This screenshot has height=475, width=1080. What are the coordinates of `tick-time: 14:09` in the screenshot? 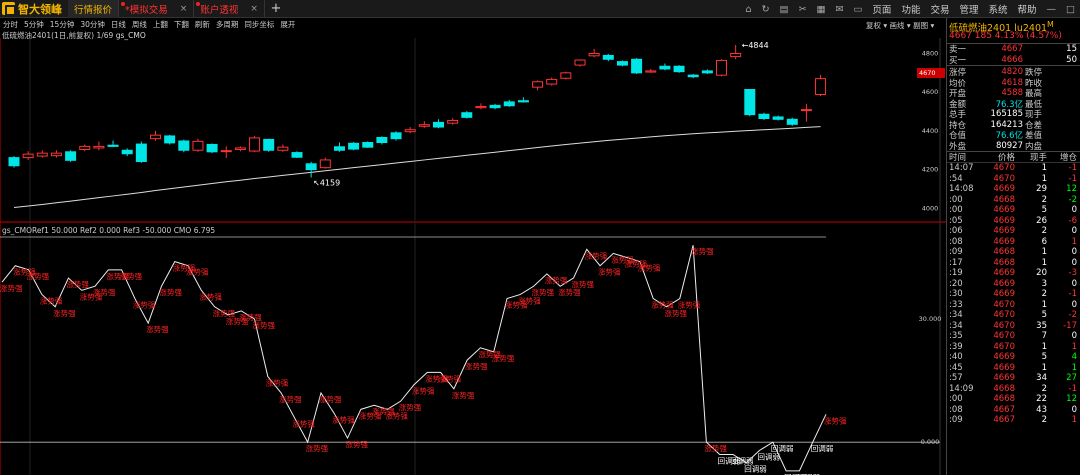 It's located at (961, 388).